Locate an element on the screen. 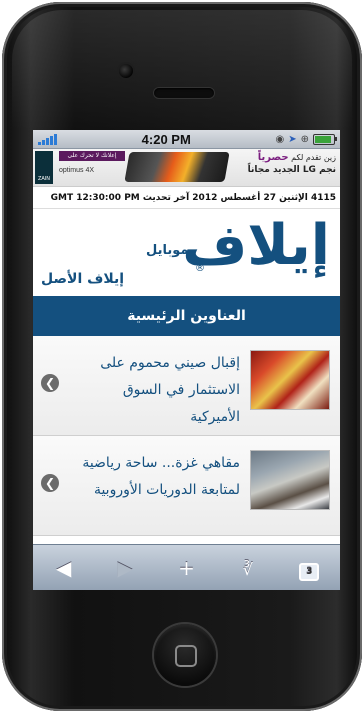  ad-tag: إعلانك لا تحرك على is located at coordinates (92, 156).